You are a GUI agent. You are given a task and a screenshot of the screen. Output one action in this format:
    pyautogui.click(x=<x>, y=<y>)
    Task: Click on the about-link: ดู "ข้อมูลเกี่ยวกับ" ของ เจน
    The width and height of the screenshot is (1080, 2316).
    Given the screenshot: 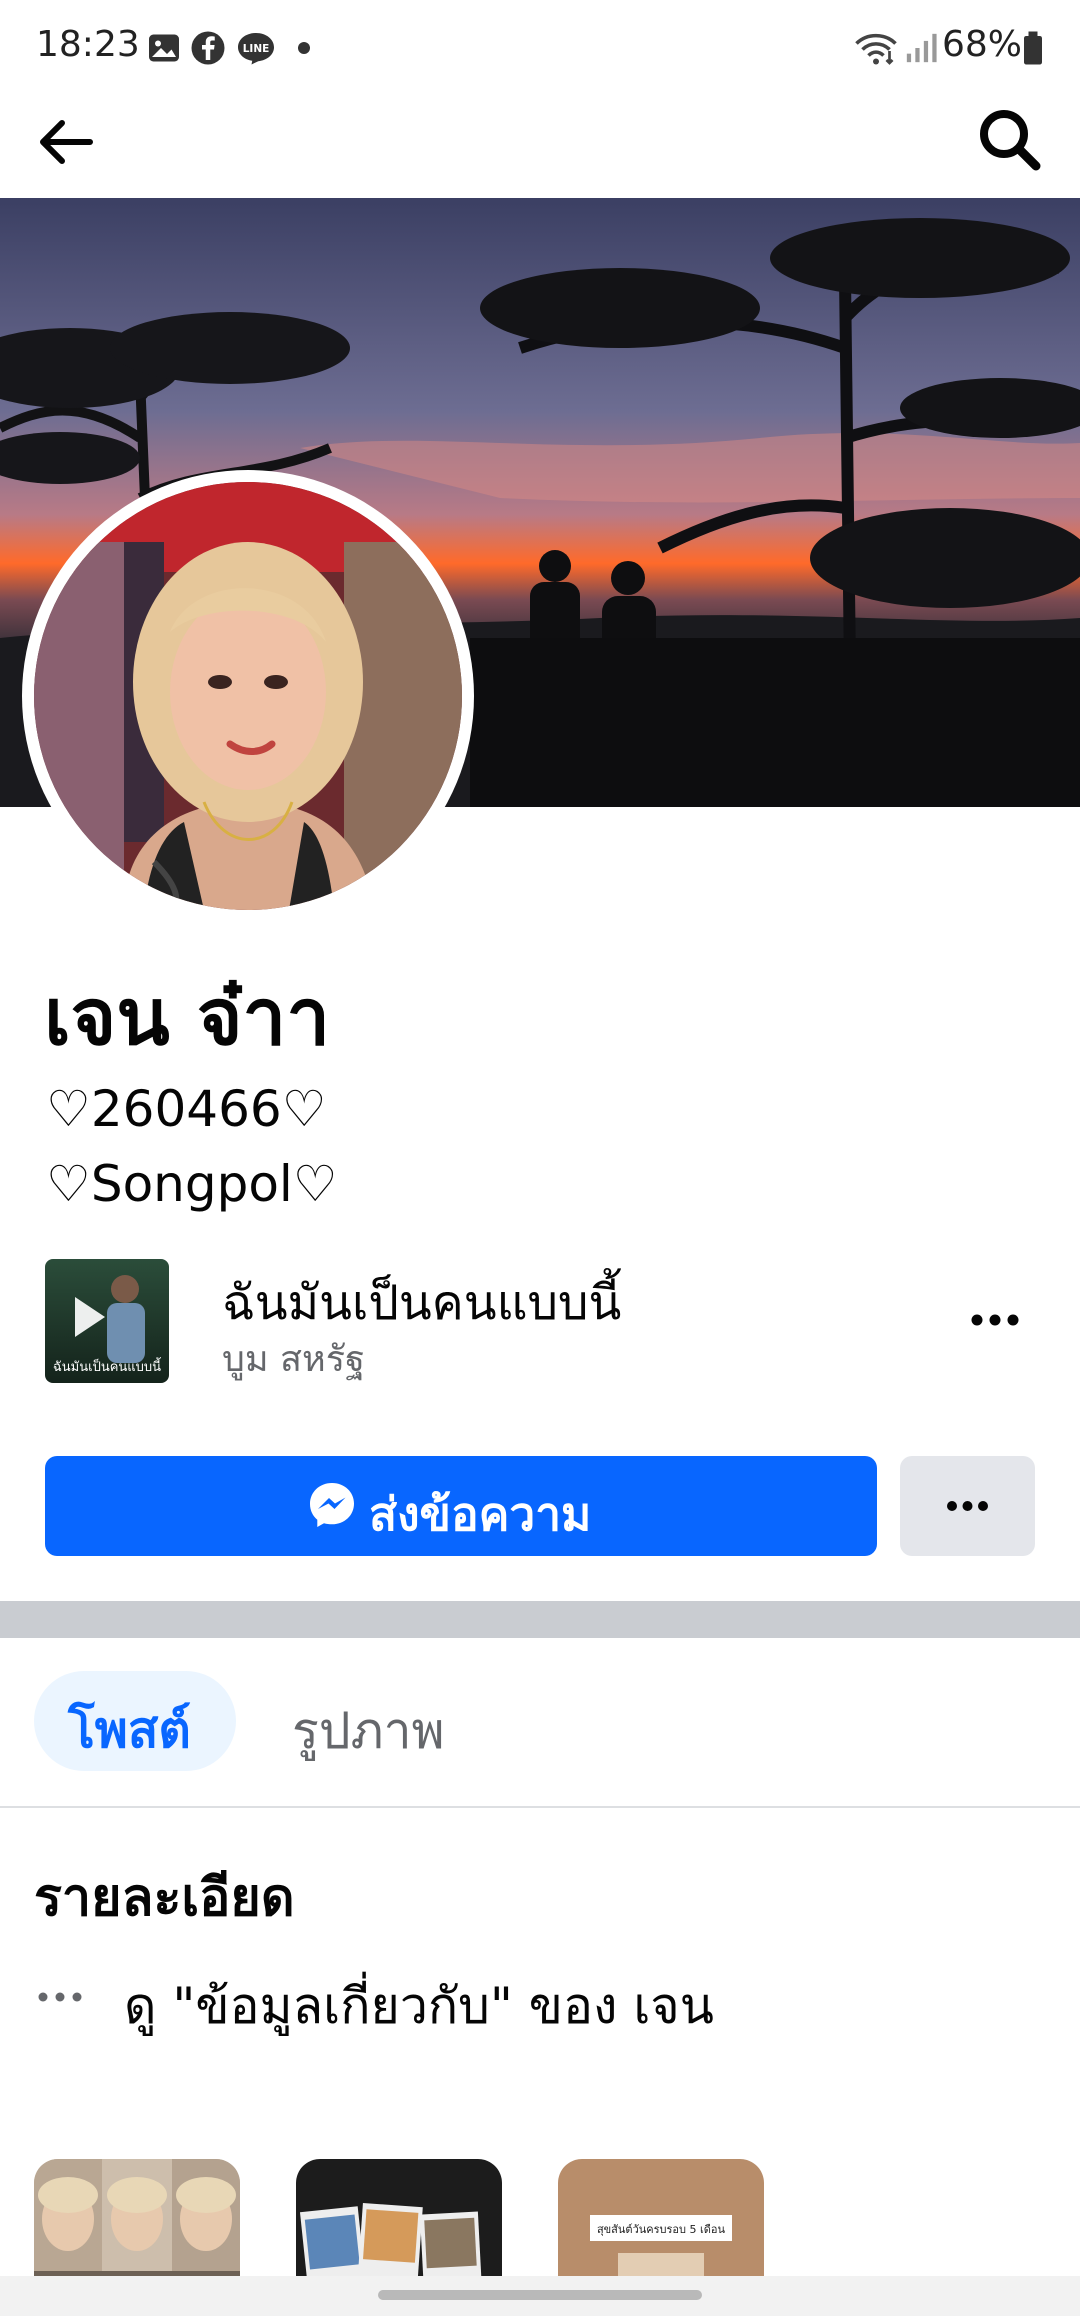 What is the action you would take?
    pyautogui.click(x=419, y=2006)
    